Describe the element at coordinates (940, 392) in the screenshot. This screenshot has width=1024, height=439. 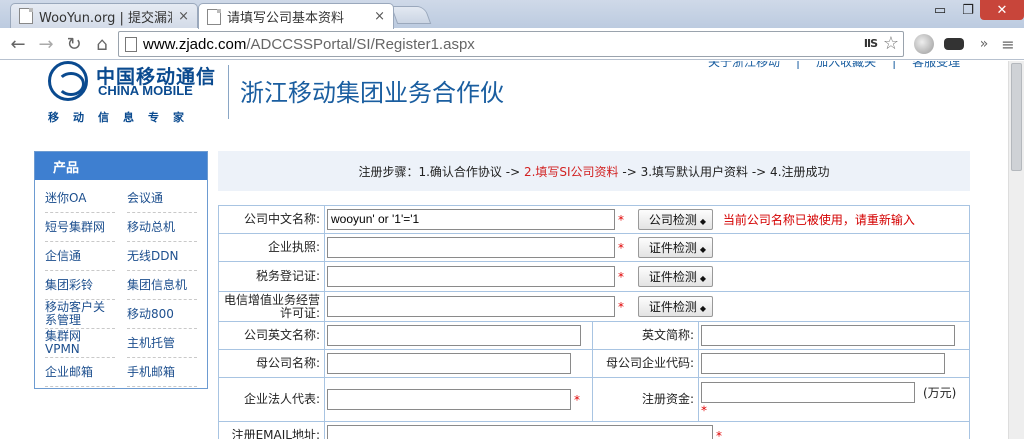
I see `reg-capital-unit: (万元)` at that location.